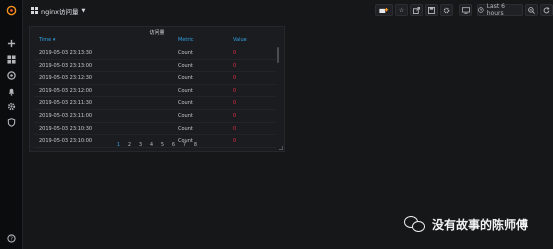 The width and height of the screenshot is (553, 249). Describe the element at coordinates (47, 40) in the screenshot. I see `column-header-time: Time ▾` at that location.